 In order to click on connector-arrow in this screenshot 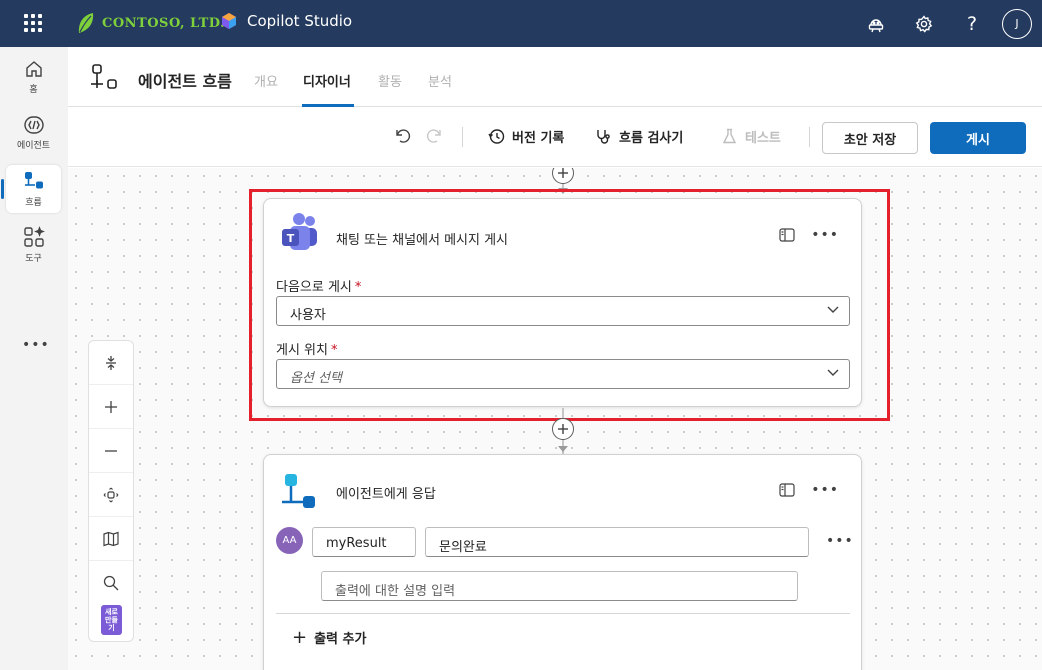, I will do `click(563, 449)`.